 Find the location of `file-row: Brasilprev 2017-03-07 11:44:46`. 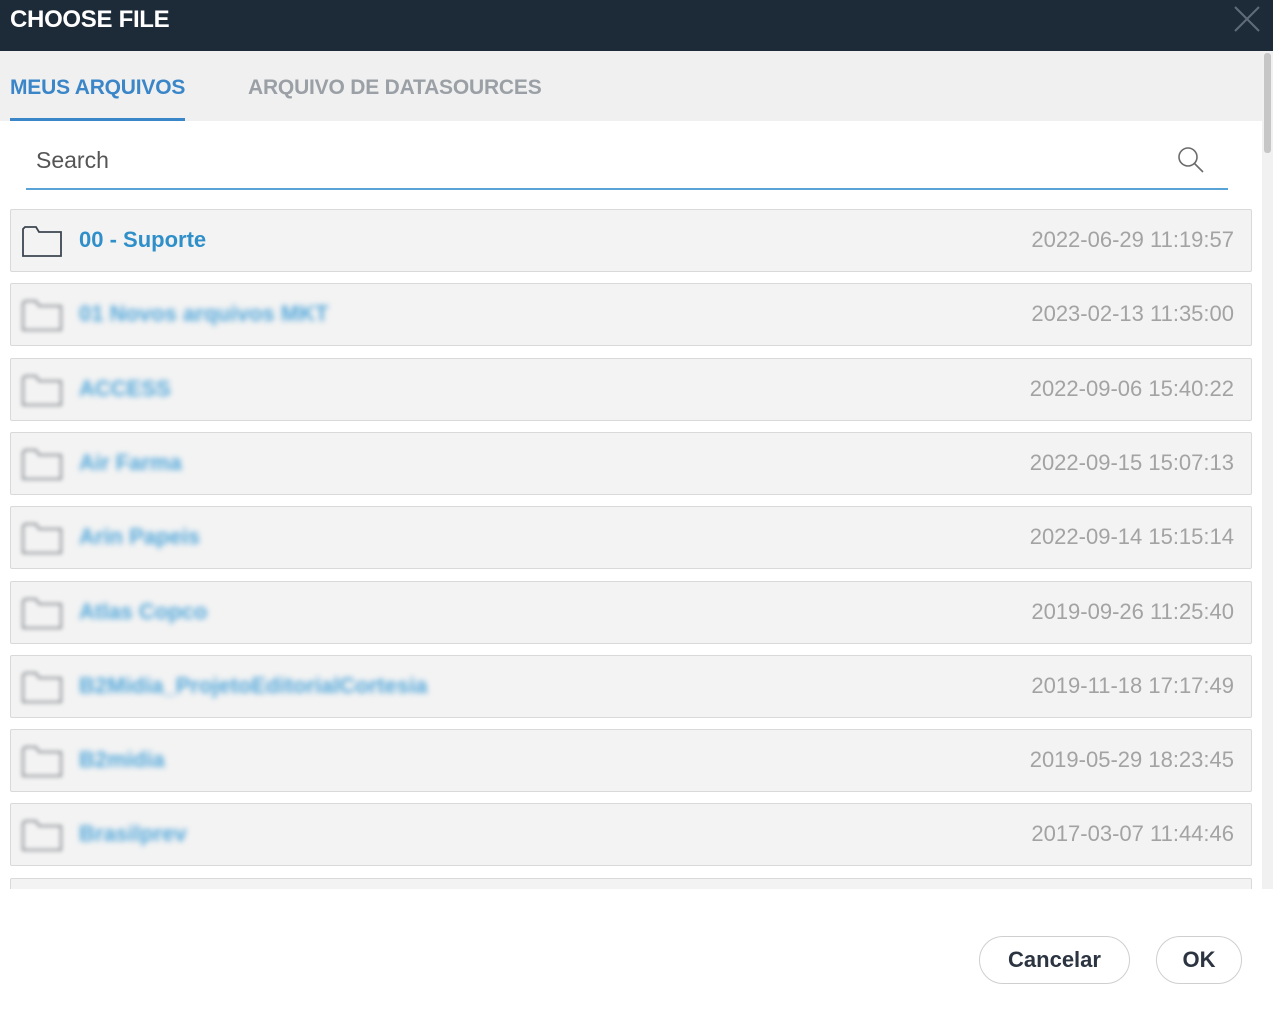

file-row: Brasilprev 2017-03-07 11:44:46 is located at coordinates (631, 834).